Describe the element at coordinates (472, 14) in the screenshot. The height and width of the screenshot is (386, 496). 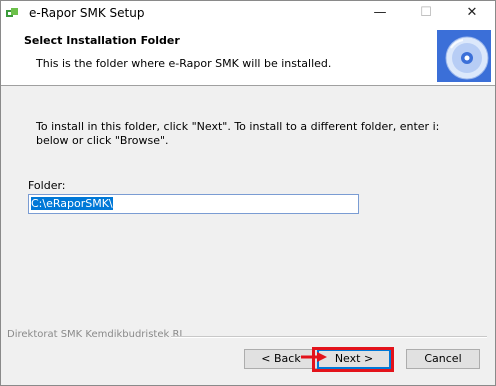
I see `close-button: ✕` at that location.